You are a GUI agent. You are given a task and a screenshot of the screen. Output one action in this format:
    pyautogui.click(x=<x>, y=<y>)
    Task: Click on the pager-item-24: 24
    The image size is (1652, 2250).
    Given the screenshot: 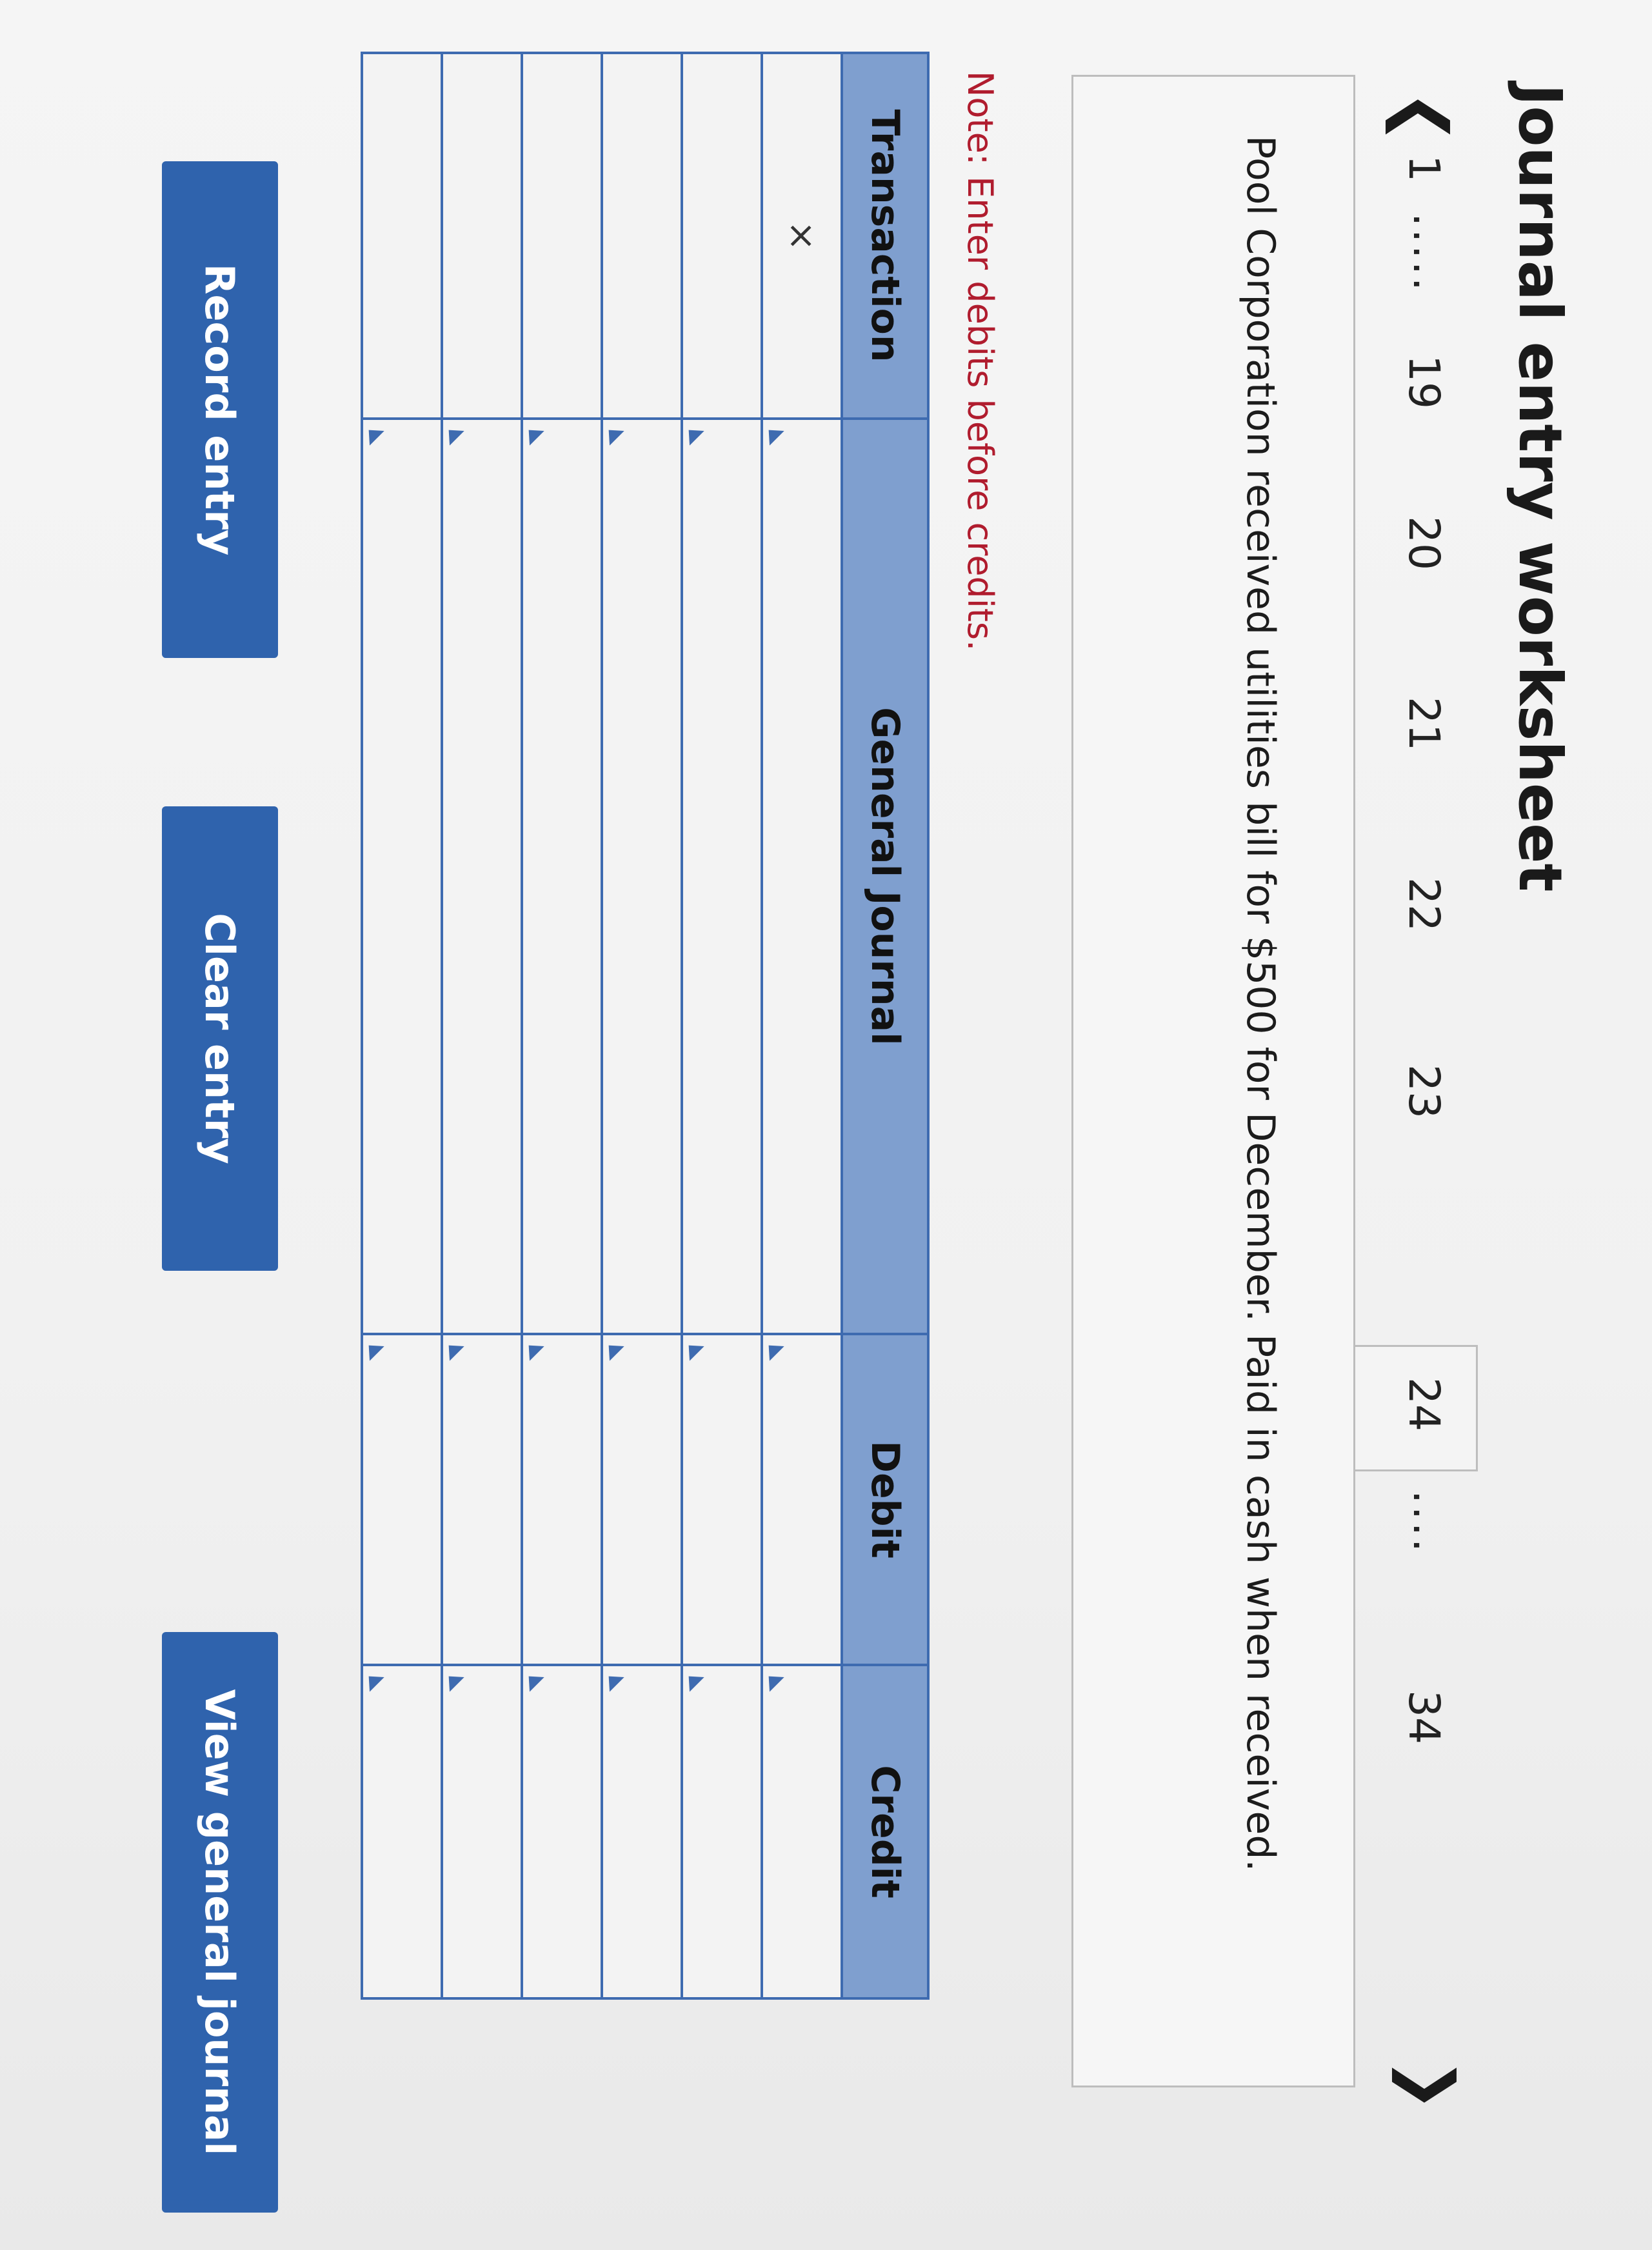 What is the action you would take?
    pyautogui.click(x=1424, y=1404)
    